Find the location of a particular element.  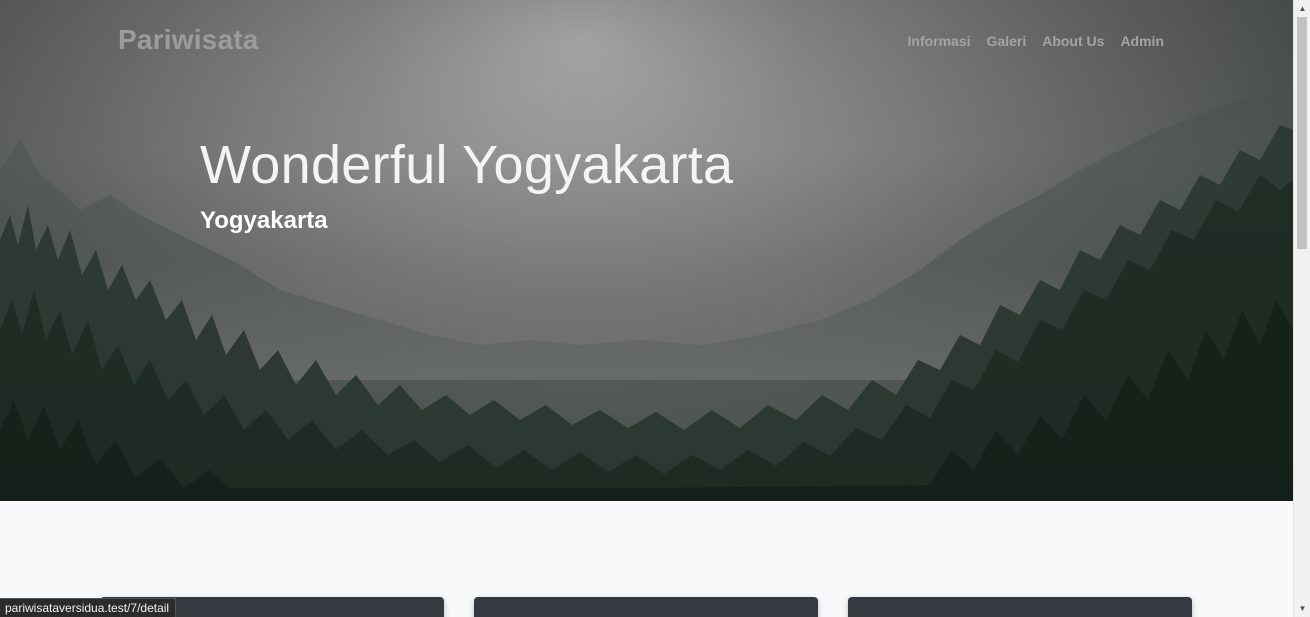

link-status-bar: pariwisataversidua.test/7/detail is located at coordinates (88, 607).